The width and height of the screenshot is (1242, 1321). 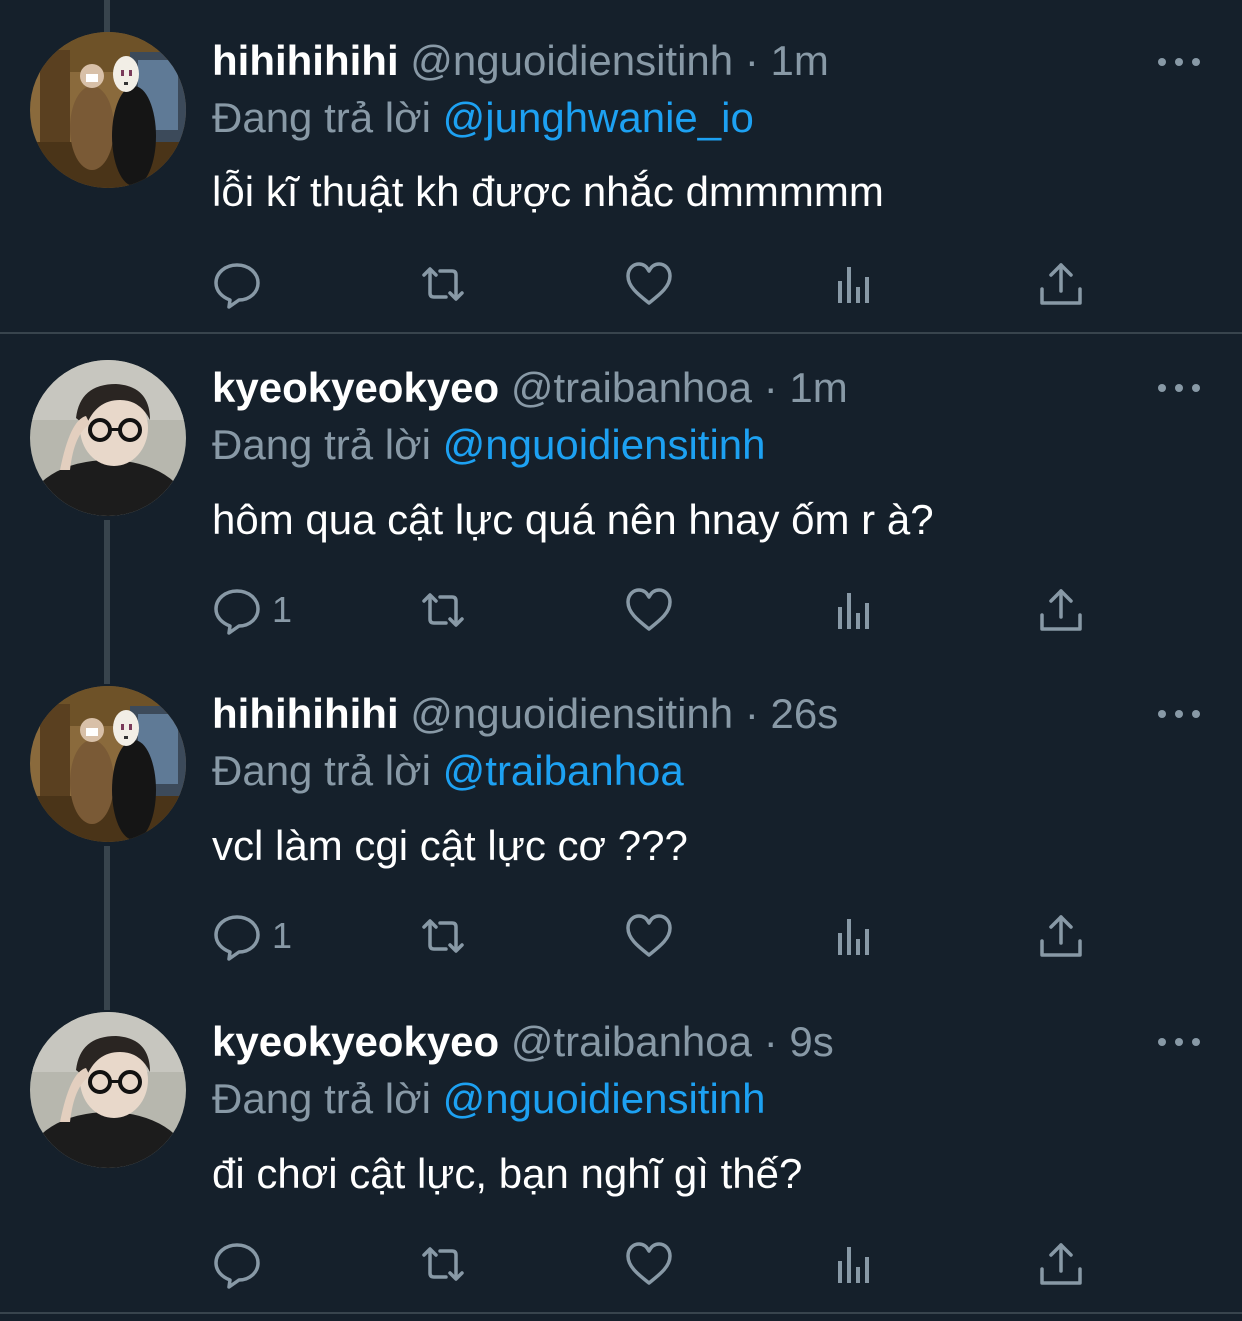 I want to click on replying-to: Đang trả lời @traibanhoa, so click(x=448, y=771).